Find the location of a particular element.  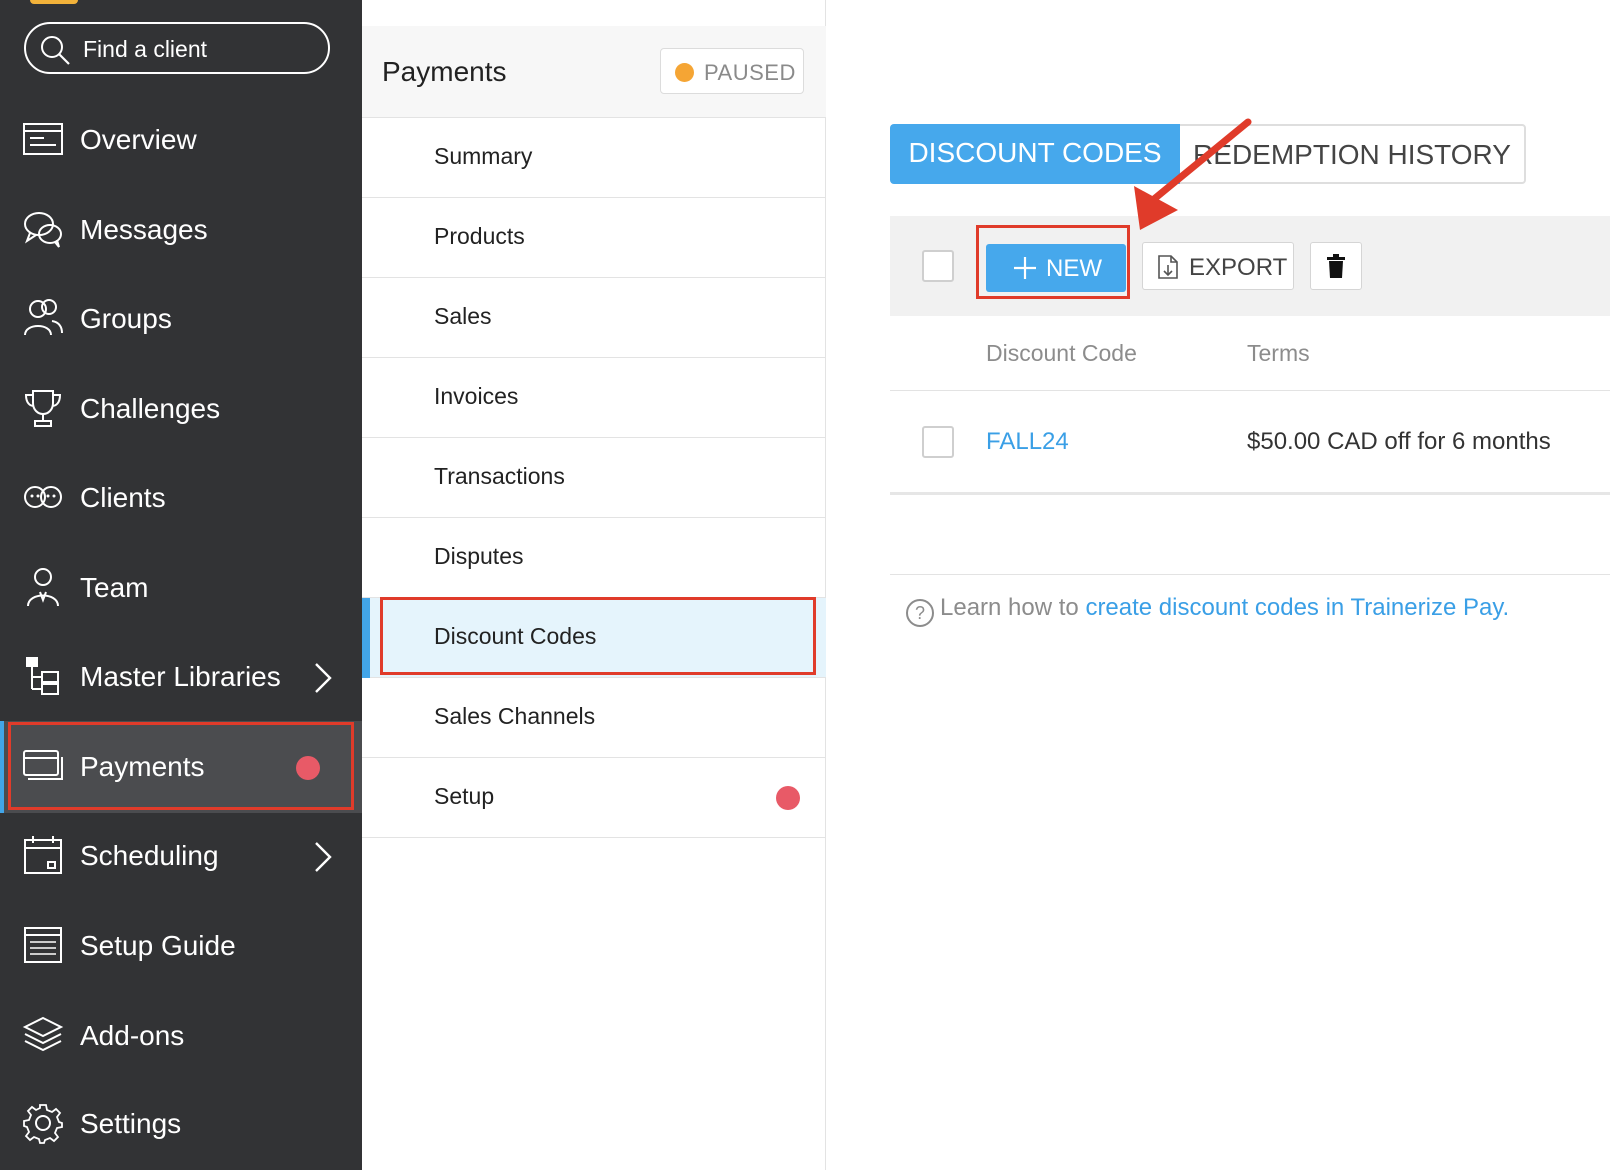

subnav-header: Payments PAUSED is located at coordinates (594, 72).